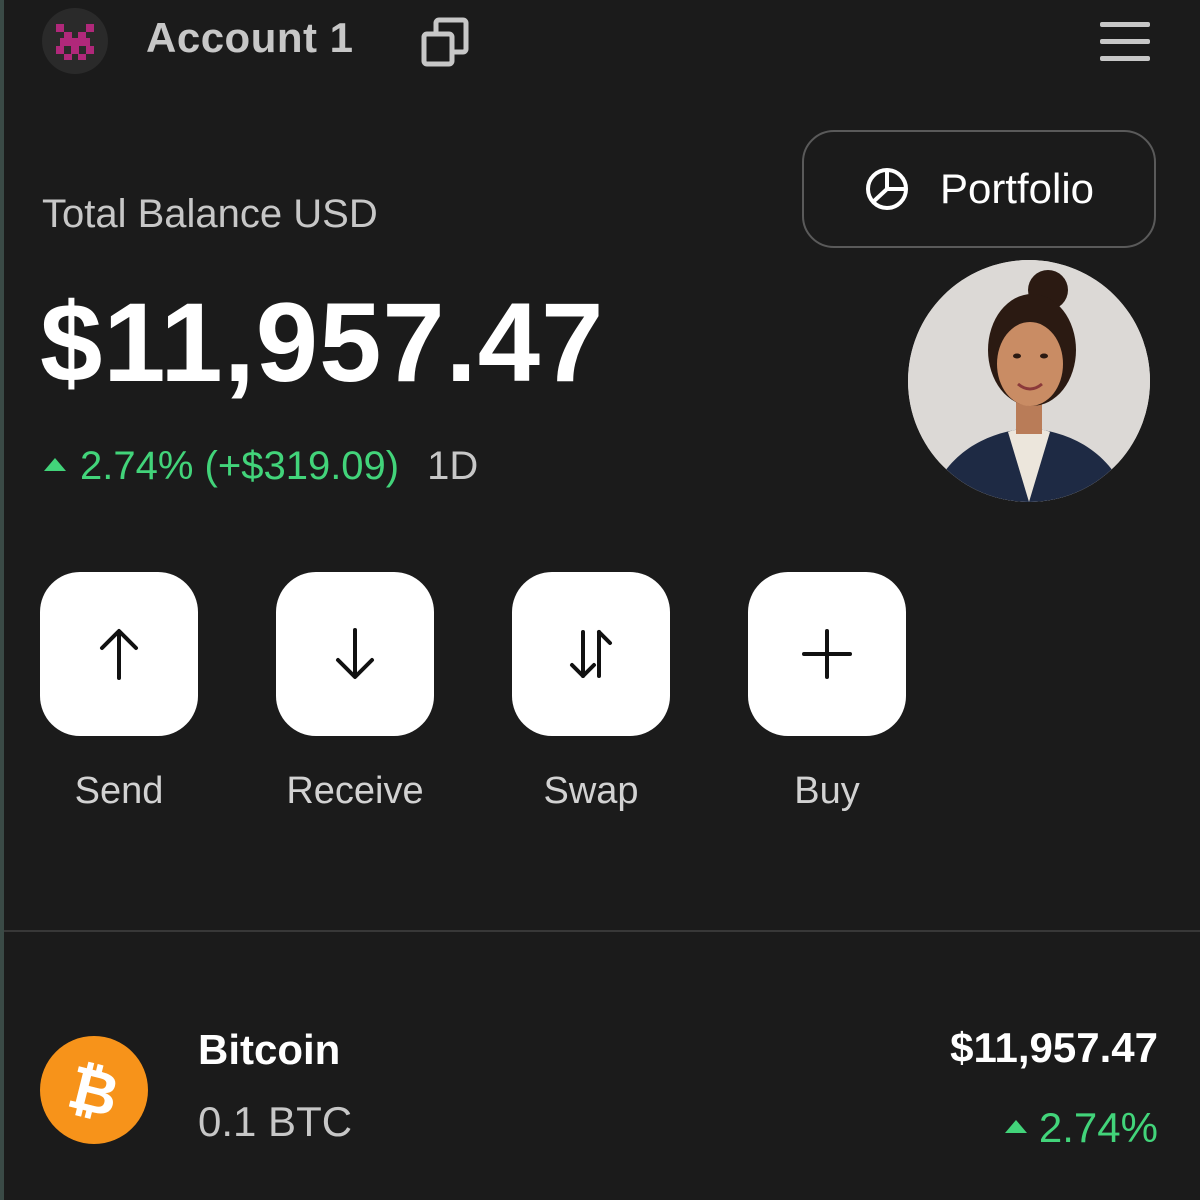 The width and height of the screenshot is (1200, 1200). Describe the element at coordinates (355, 791) in the screenshot. I see `receive-label: Receive` at that location.